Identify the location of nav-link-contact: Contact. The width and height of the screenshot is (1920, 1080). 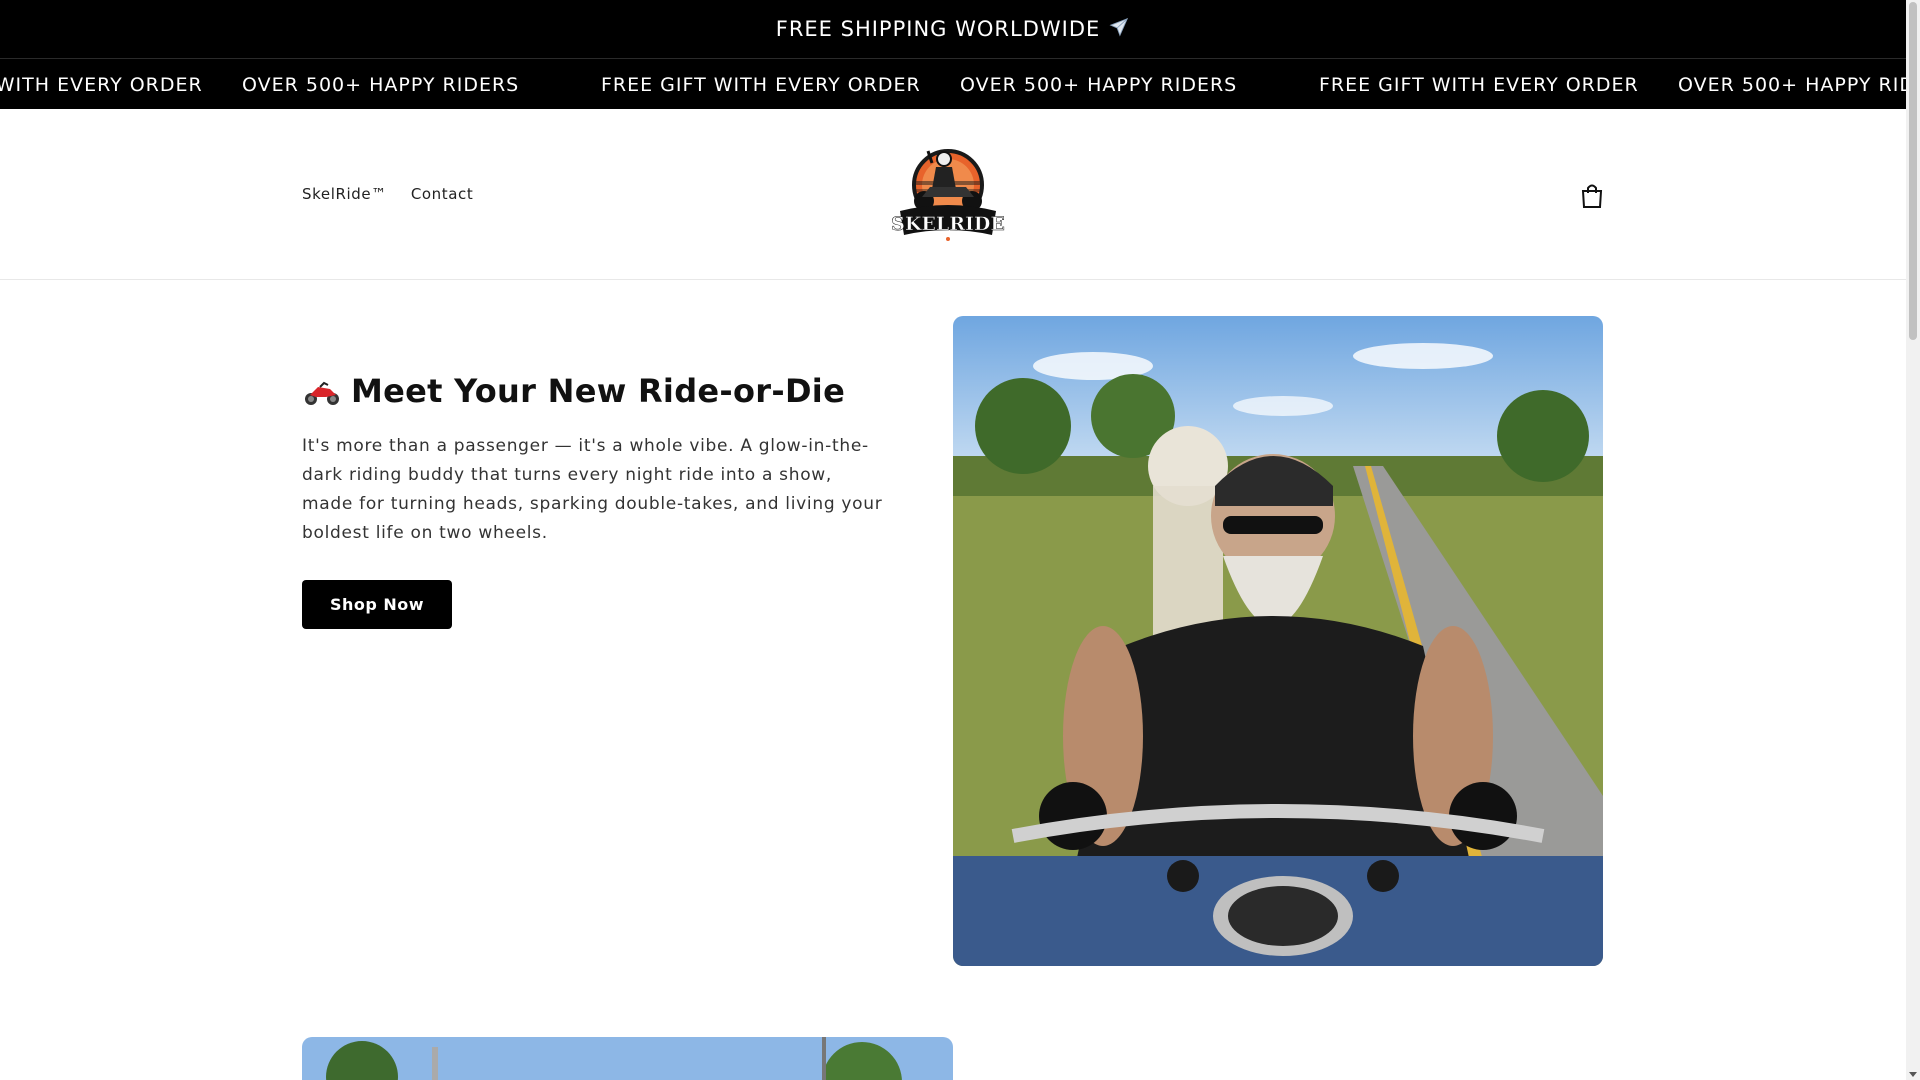
(442, 194).